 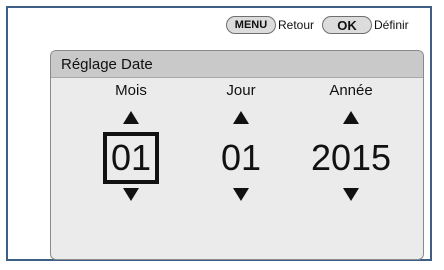 What do you see at coordinates (351, 117) in the screenshot?
I see `year-up-arrow-icon` at bounding box center [351, 117].